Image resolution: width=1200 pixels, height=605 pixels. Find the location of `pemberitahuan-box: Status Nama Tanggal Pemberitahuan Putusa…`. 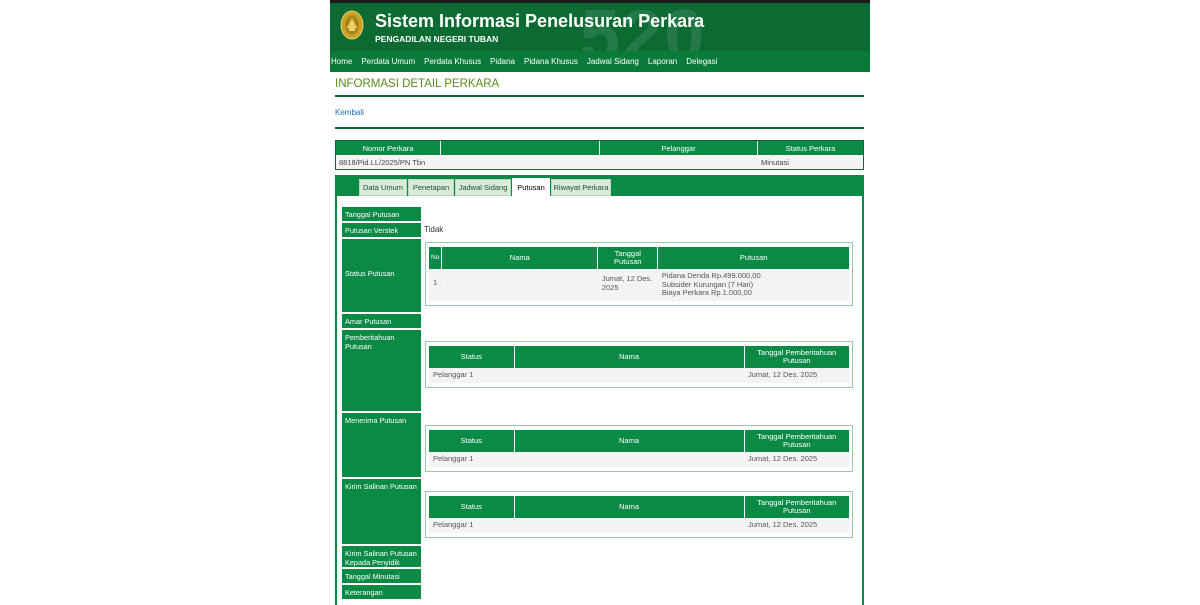

pemberitahuan-box: Status Nama Tanggal Pemberitahuan Putusa… is located at coordinates (639, 364).